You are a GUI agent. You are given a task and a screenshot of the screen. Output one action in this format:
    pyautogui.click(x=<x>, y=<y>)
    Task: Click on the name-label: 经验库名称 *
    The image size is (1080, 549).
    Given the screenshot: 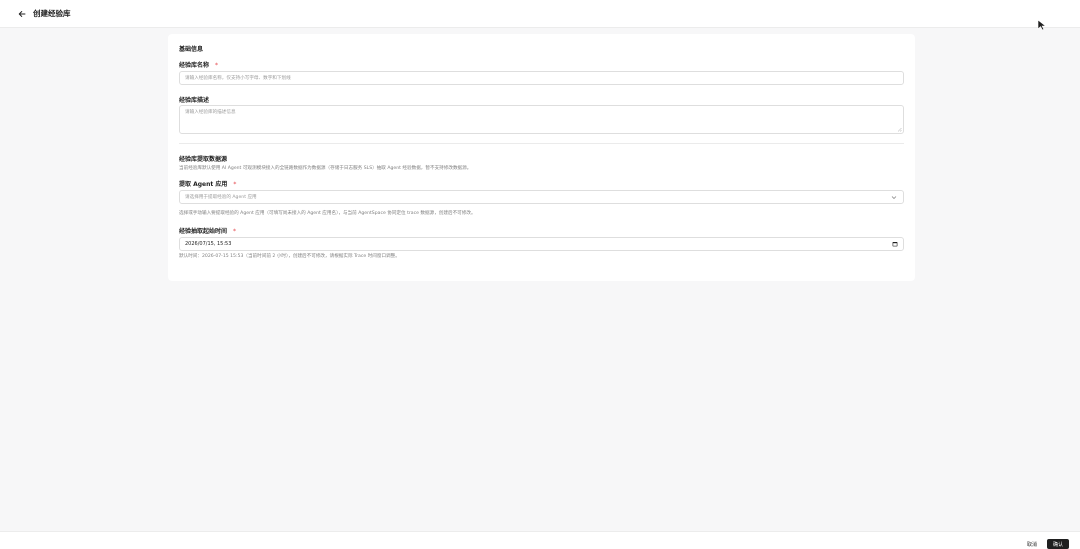 What is the action you would take?
    pyautogui.click(x=198, y=64)
    